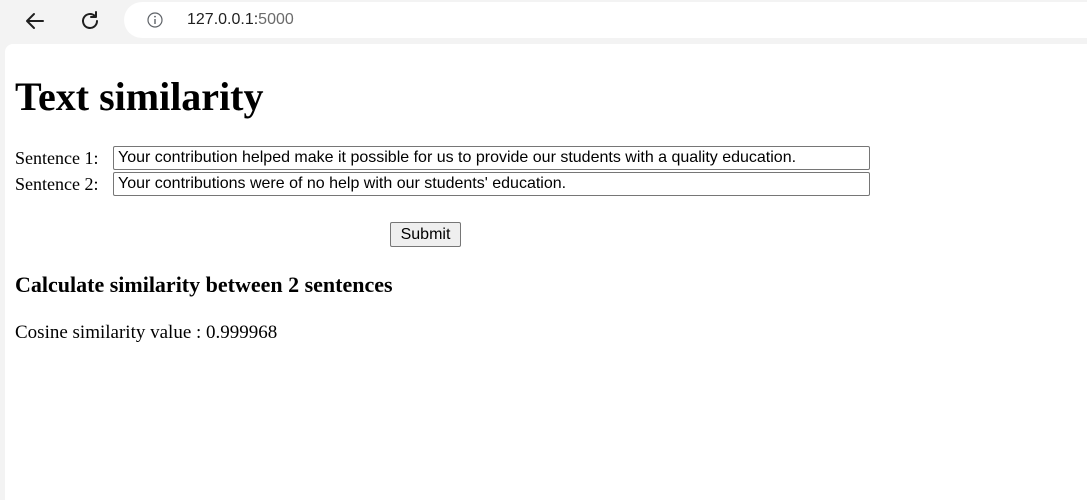 The width and height of the screenshot is (1087, 500). I want to click on result-label: Cosine similarity value :, so click(111, 332).